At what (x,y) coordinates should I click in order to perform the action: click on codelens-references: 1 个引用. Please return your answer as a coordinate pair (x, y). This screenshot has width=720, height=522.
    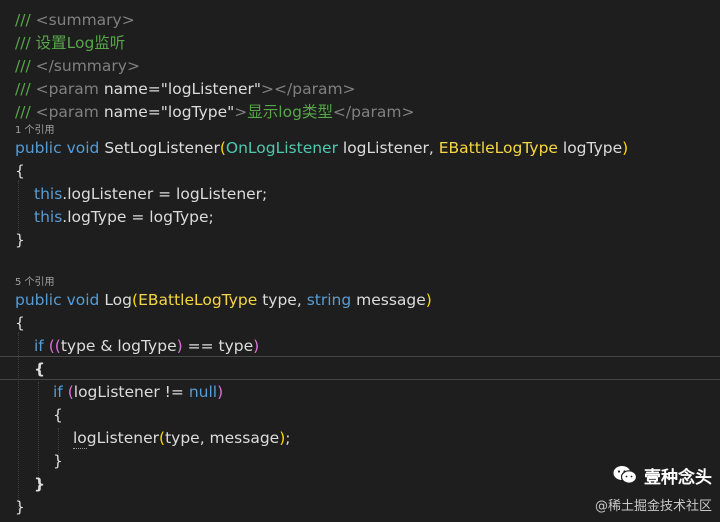
    Looking at the image, I should click on (35, 131).